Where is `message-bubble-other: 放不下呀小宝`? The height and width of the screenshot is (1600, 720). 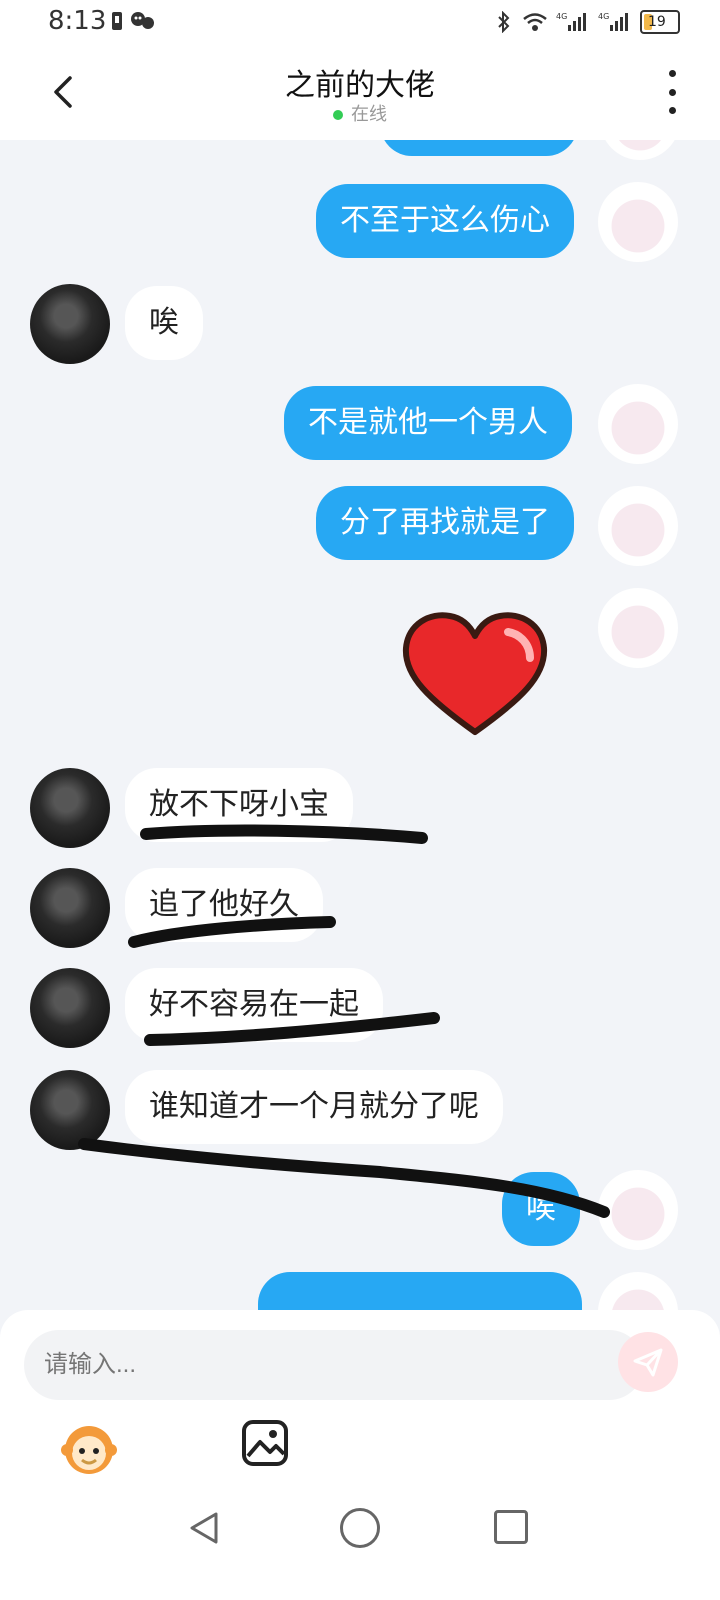
message-bubble-other: 放不下呀小宝 is located at coordinates (239, 805).